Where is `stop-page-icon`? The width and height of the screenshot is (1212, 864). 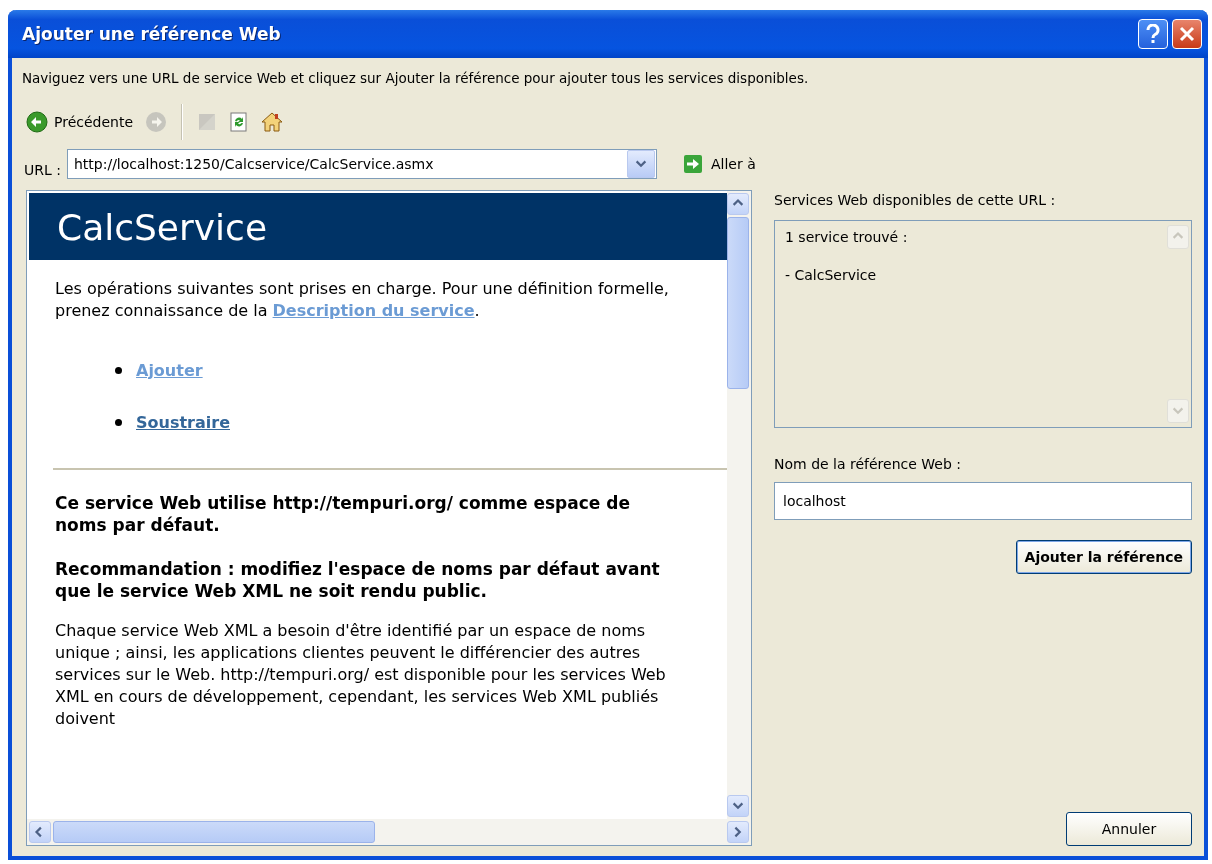
stop-page-icon is located at coordinates (207, 122).